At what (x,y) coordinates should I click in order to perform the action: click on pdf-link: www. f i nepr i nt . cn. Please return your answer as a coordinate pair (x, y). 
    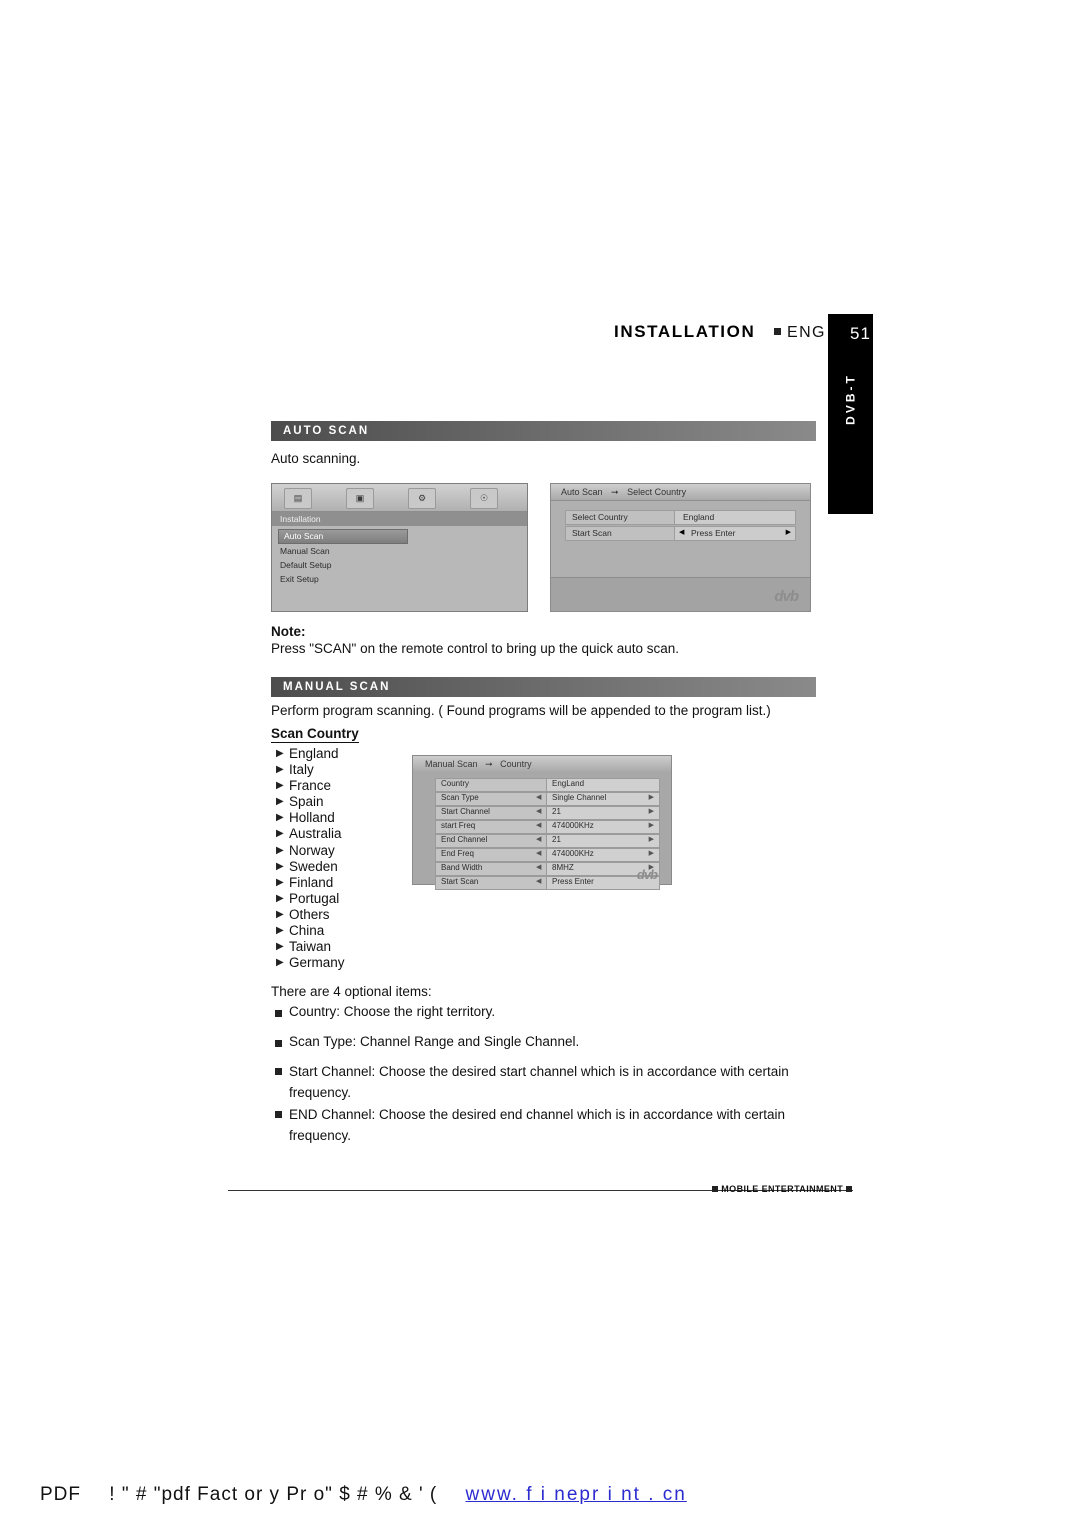
    Looking at the image, I should click on (576, 1494).